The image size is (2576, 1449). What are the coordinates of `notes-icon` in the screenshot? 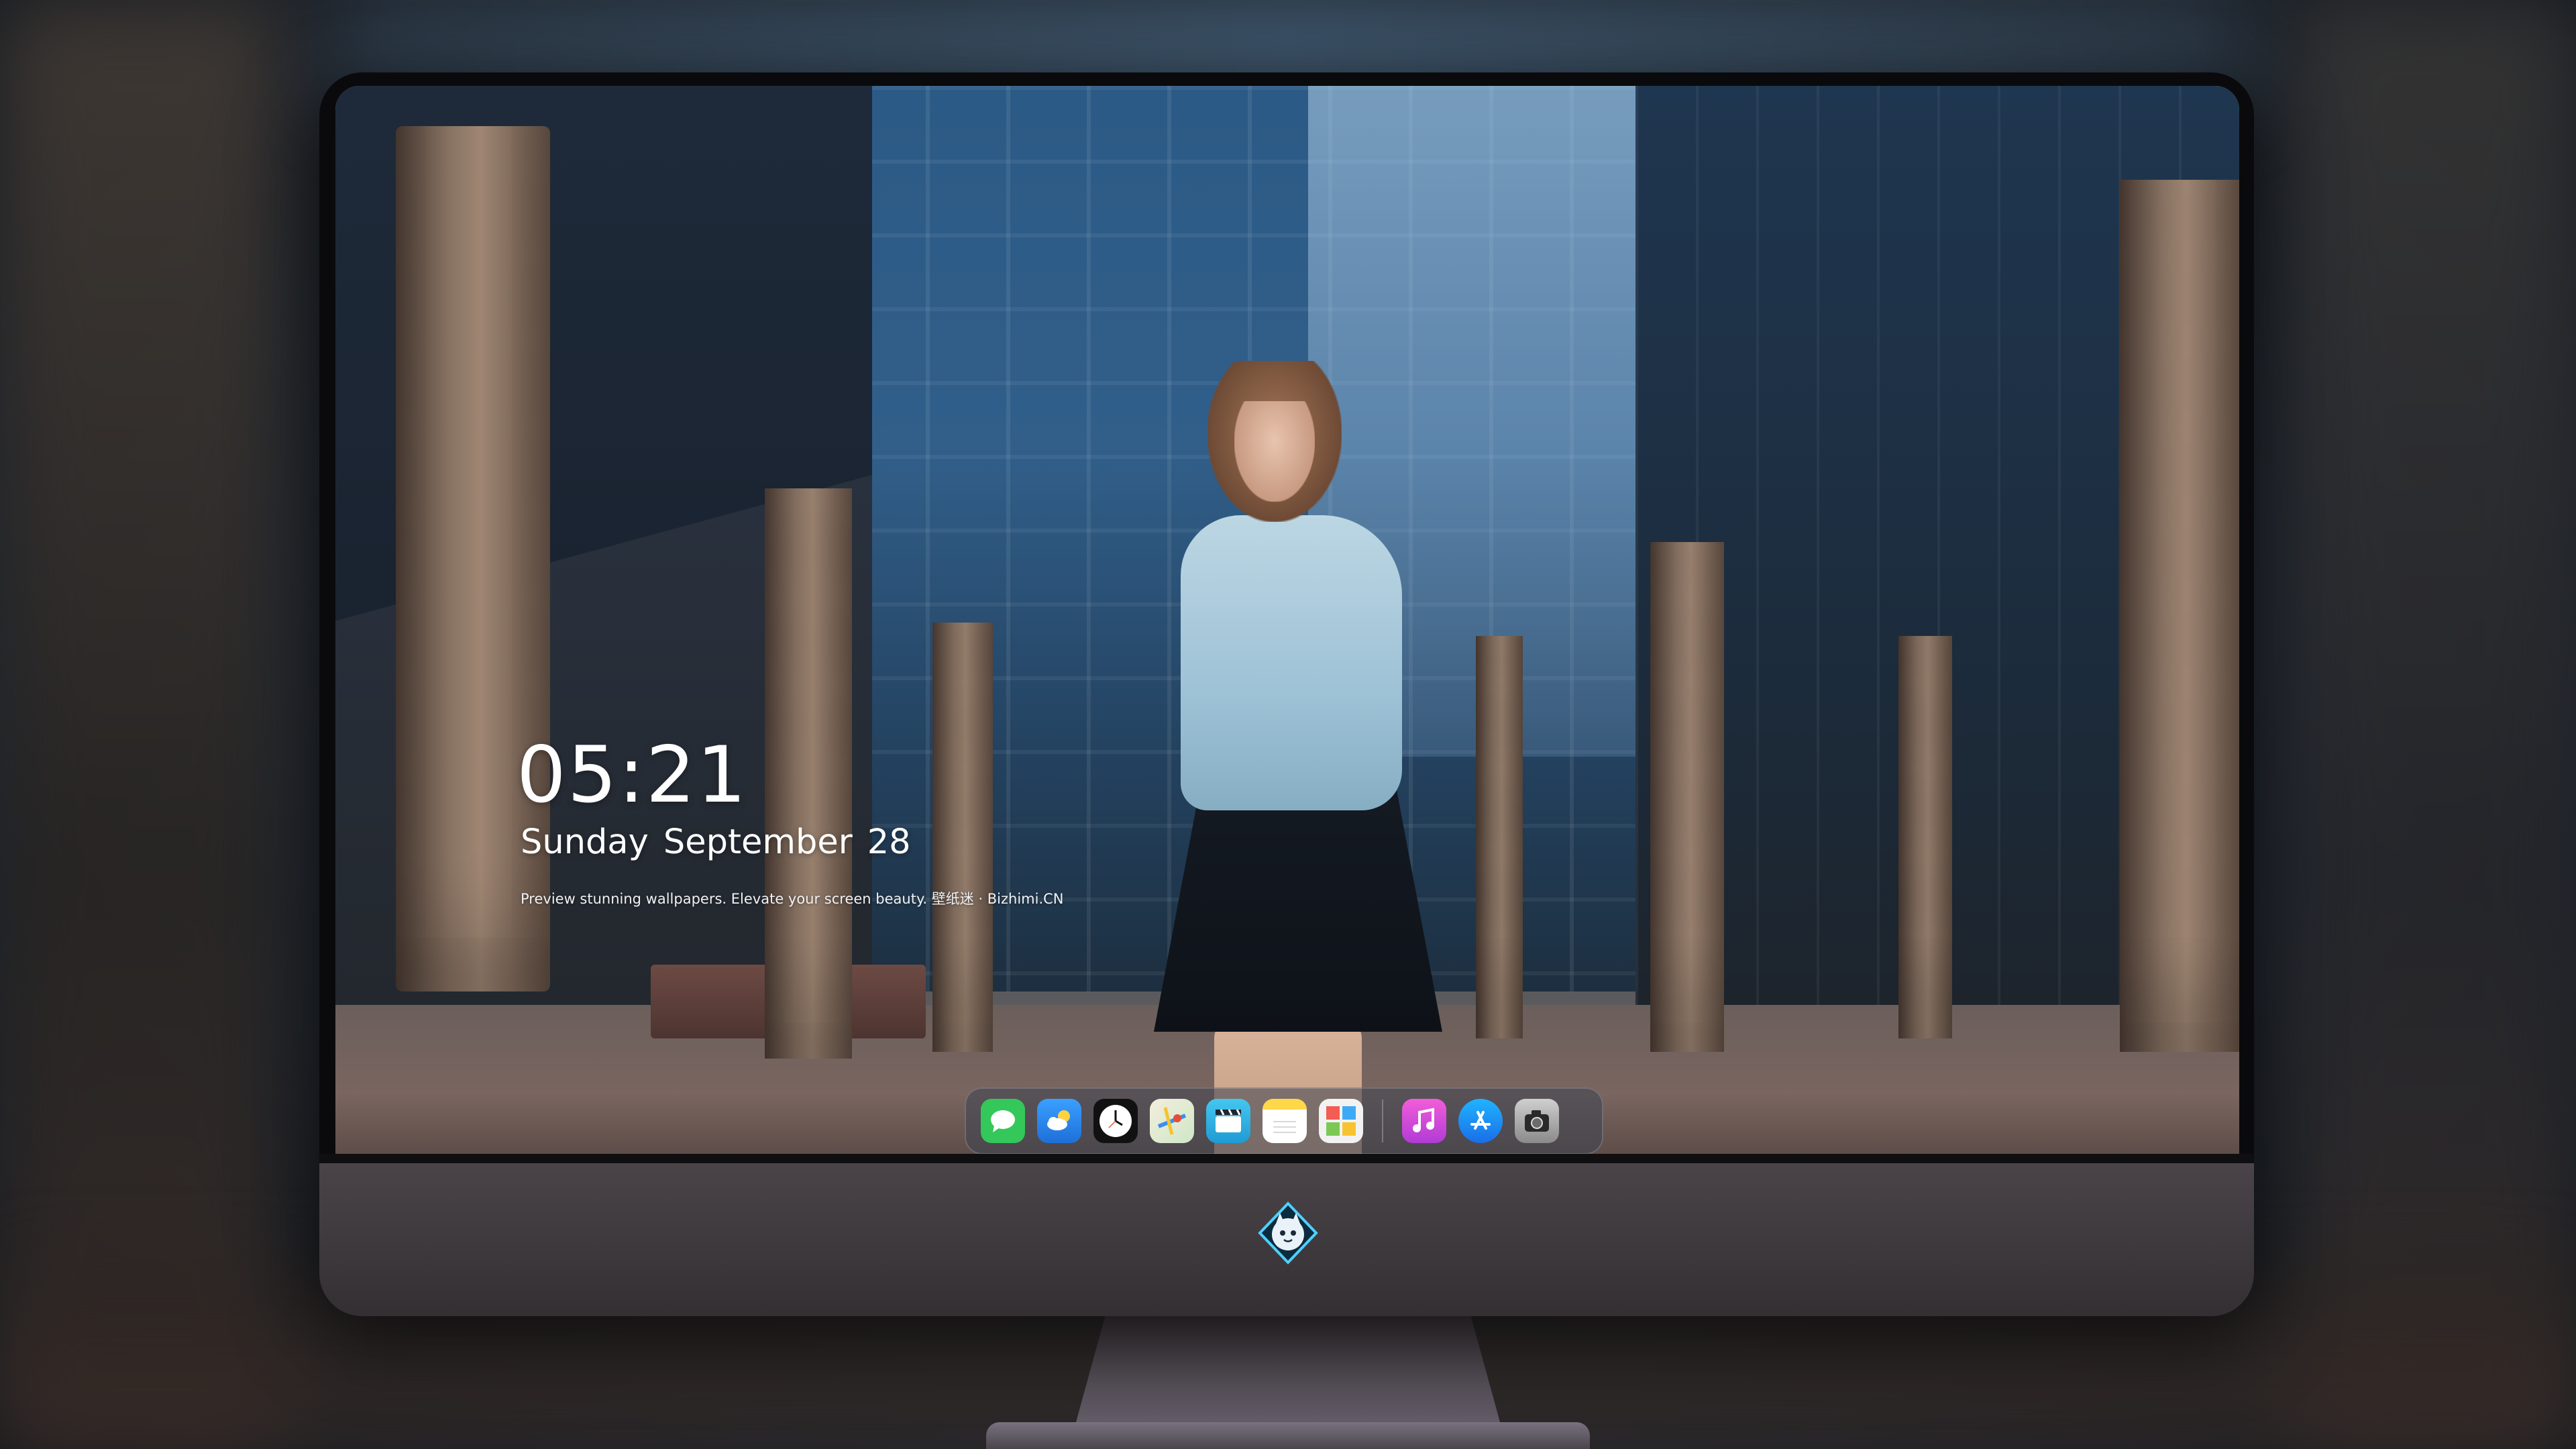 It's located at (1285, 1121).